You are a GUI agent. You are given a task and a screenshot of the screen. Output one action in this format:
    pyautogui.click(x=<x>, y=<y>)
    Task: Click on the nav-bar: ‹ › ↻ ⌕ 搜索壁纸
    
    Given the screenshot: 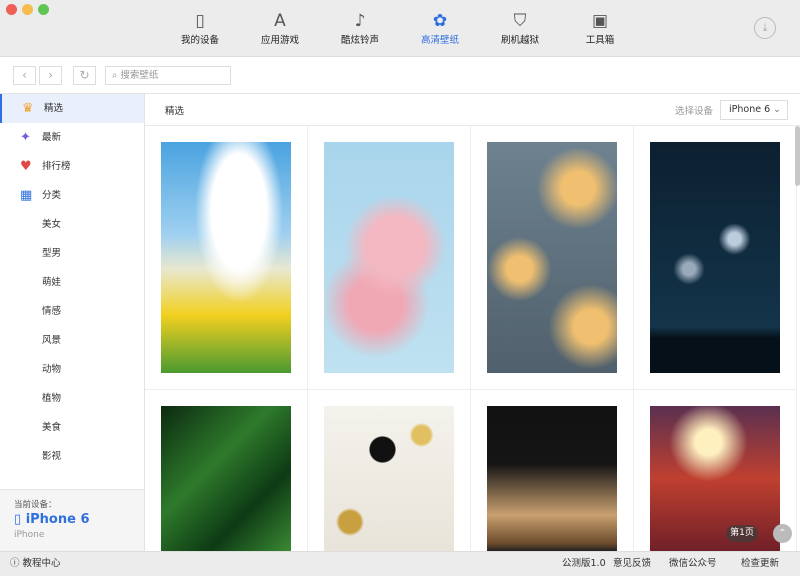 What is the action you would take?
    pyautogui.click(x=400, y=75)
    